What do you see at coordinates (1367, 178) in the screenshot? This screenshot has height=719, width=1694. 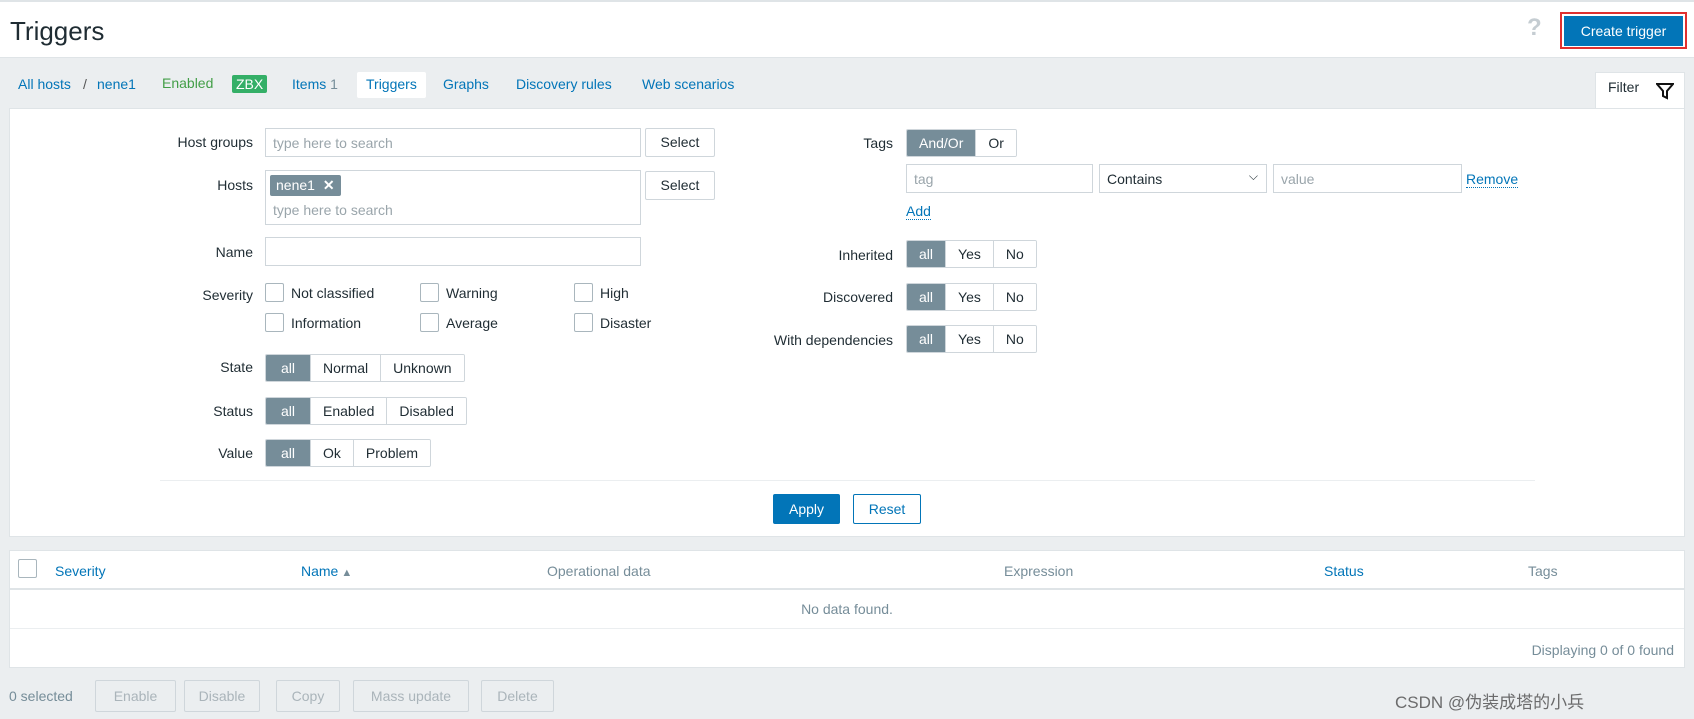 I see `tag-value-input: value` at bounding box center [1367, 178].